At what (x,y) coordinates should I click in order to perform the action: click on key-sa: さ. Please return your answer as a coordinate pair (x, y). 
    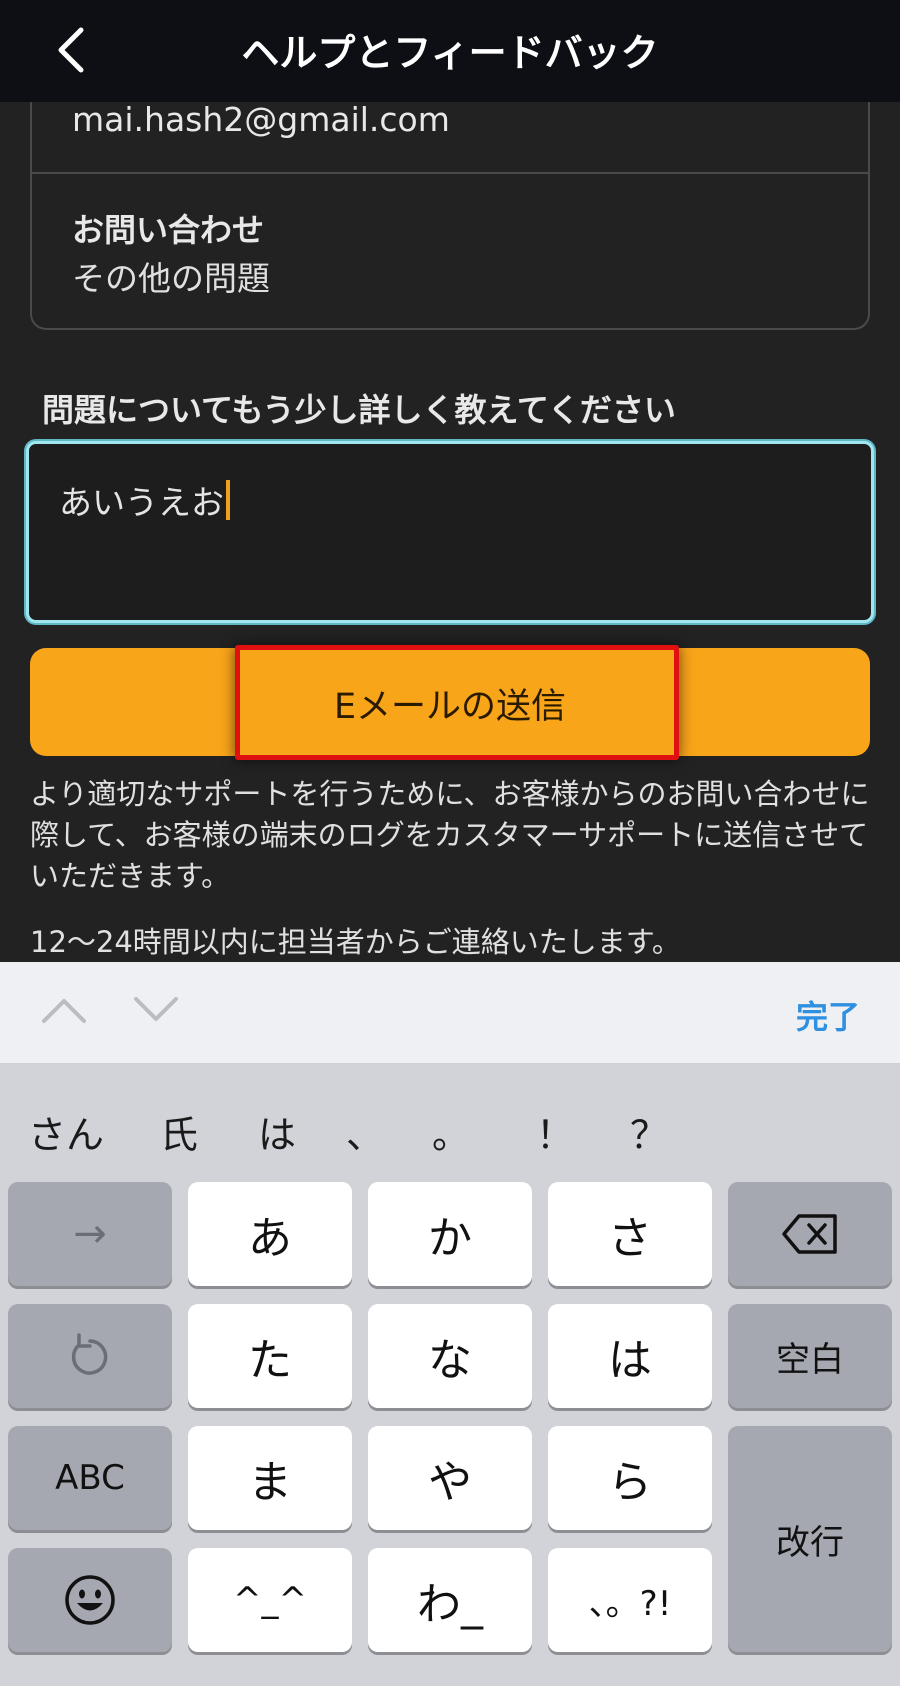
    Looking at the image, I should click on (630, 1234).